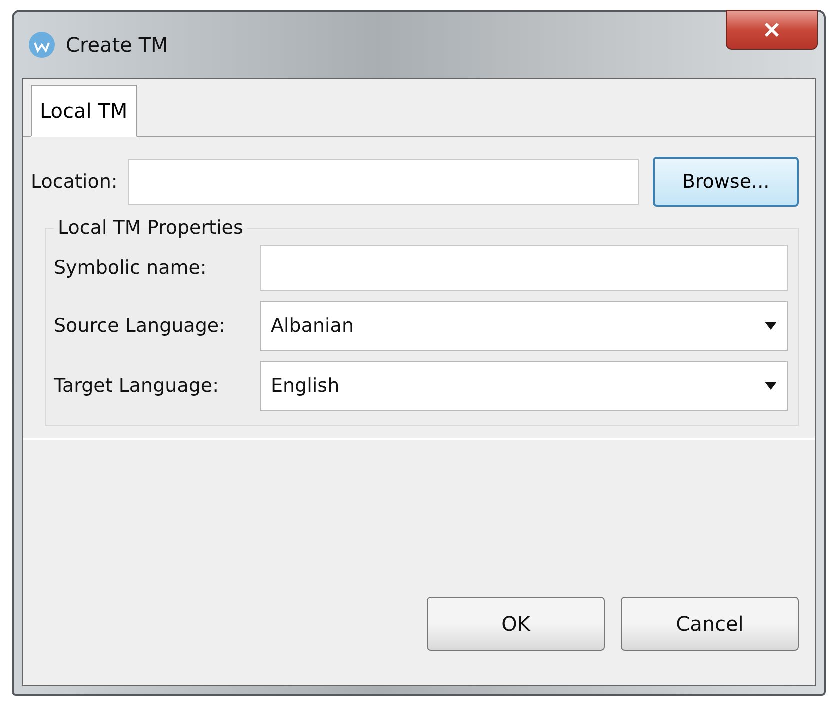  Describe the element at coordinates (84, 111) in the screenshot. I see `tab: Local TM` at that location.